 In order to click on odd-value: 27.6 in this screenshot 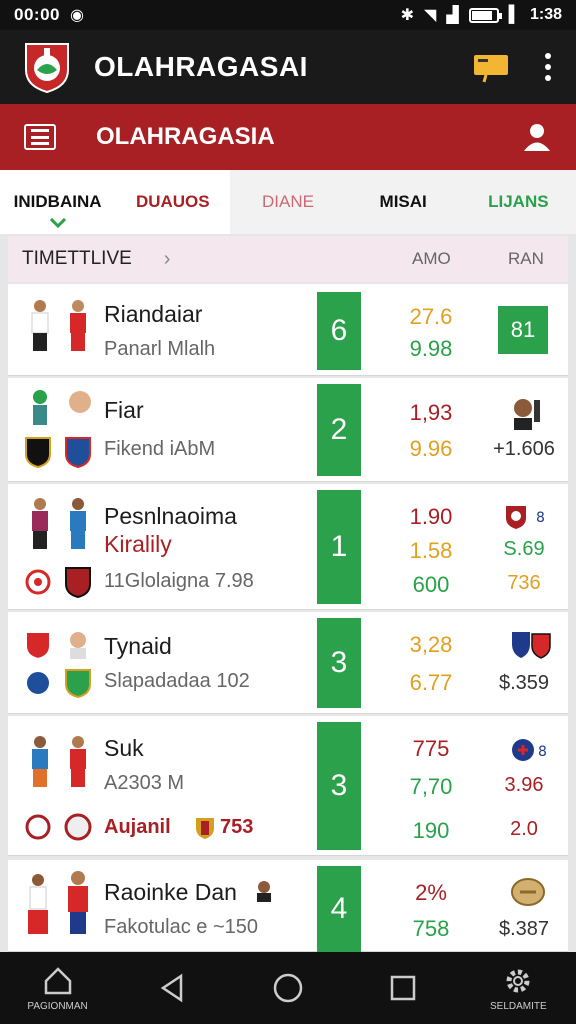, I will do `click(431, 316)`.